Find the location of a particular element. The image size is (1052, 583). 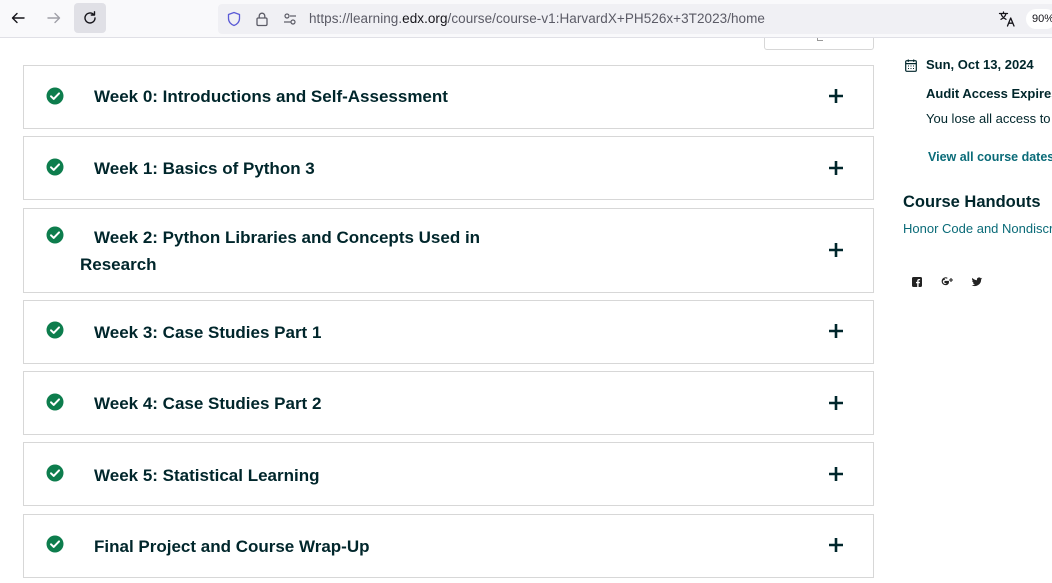

lock-icon is located at coordinates (262, 19).